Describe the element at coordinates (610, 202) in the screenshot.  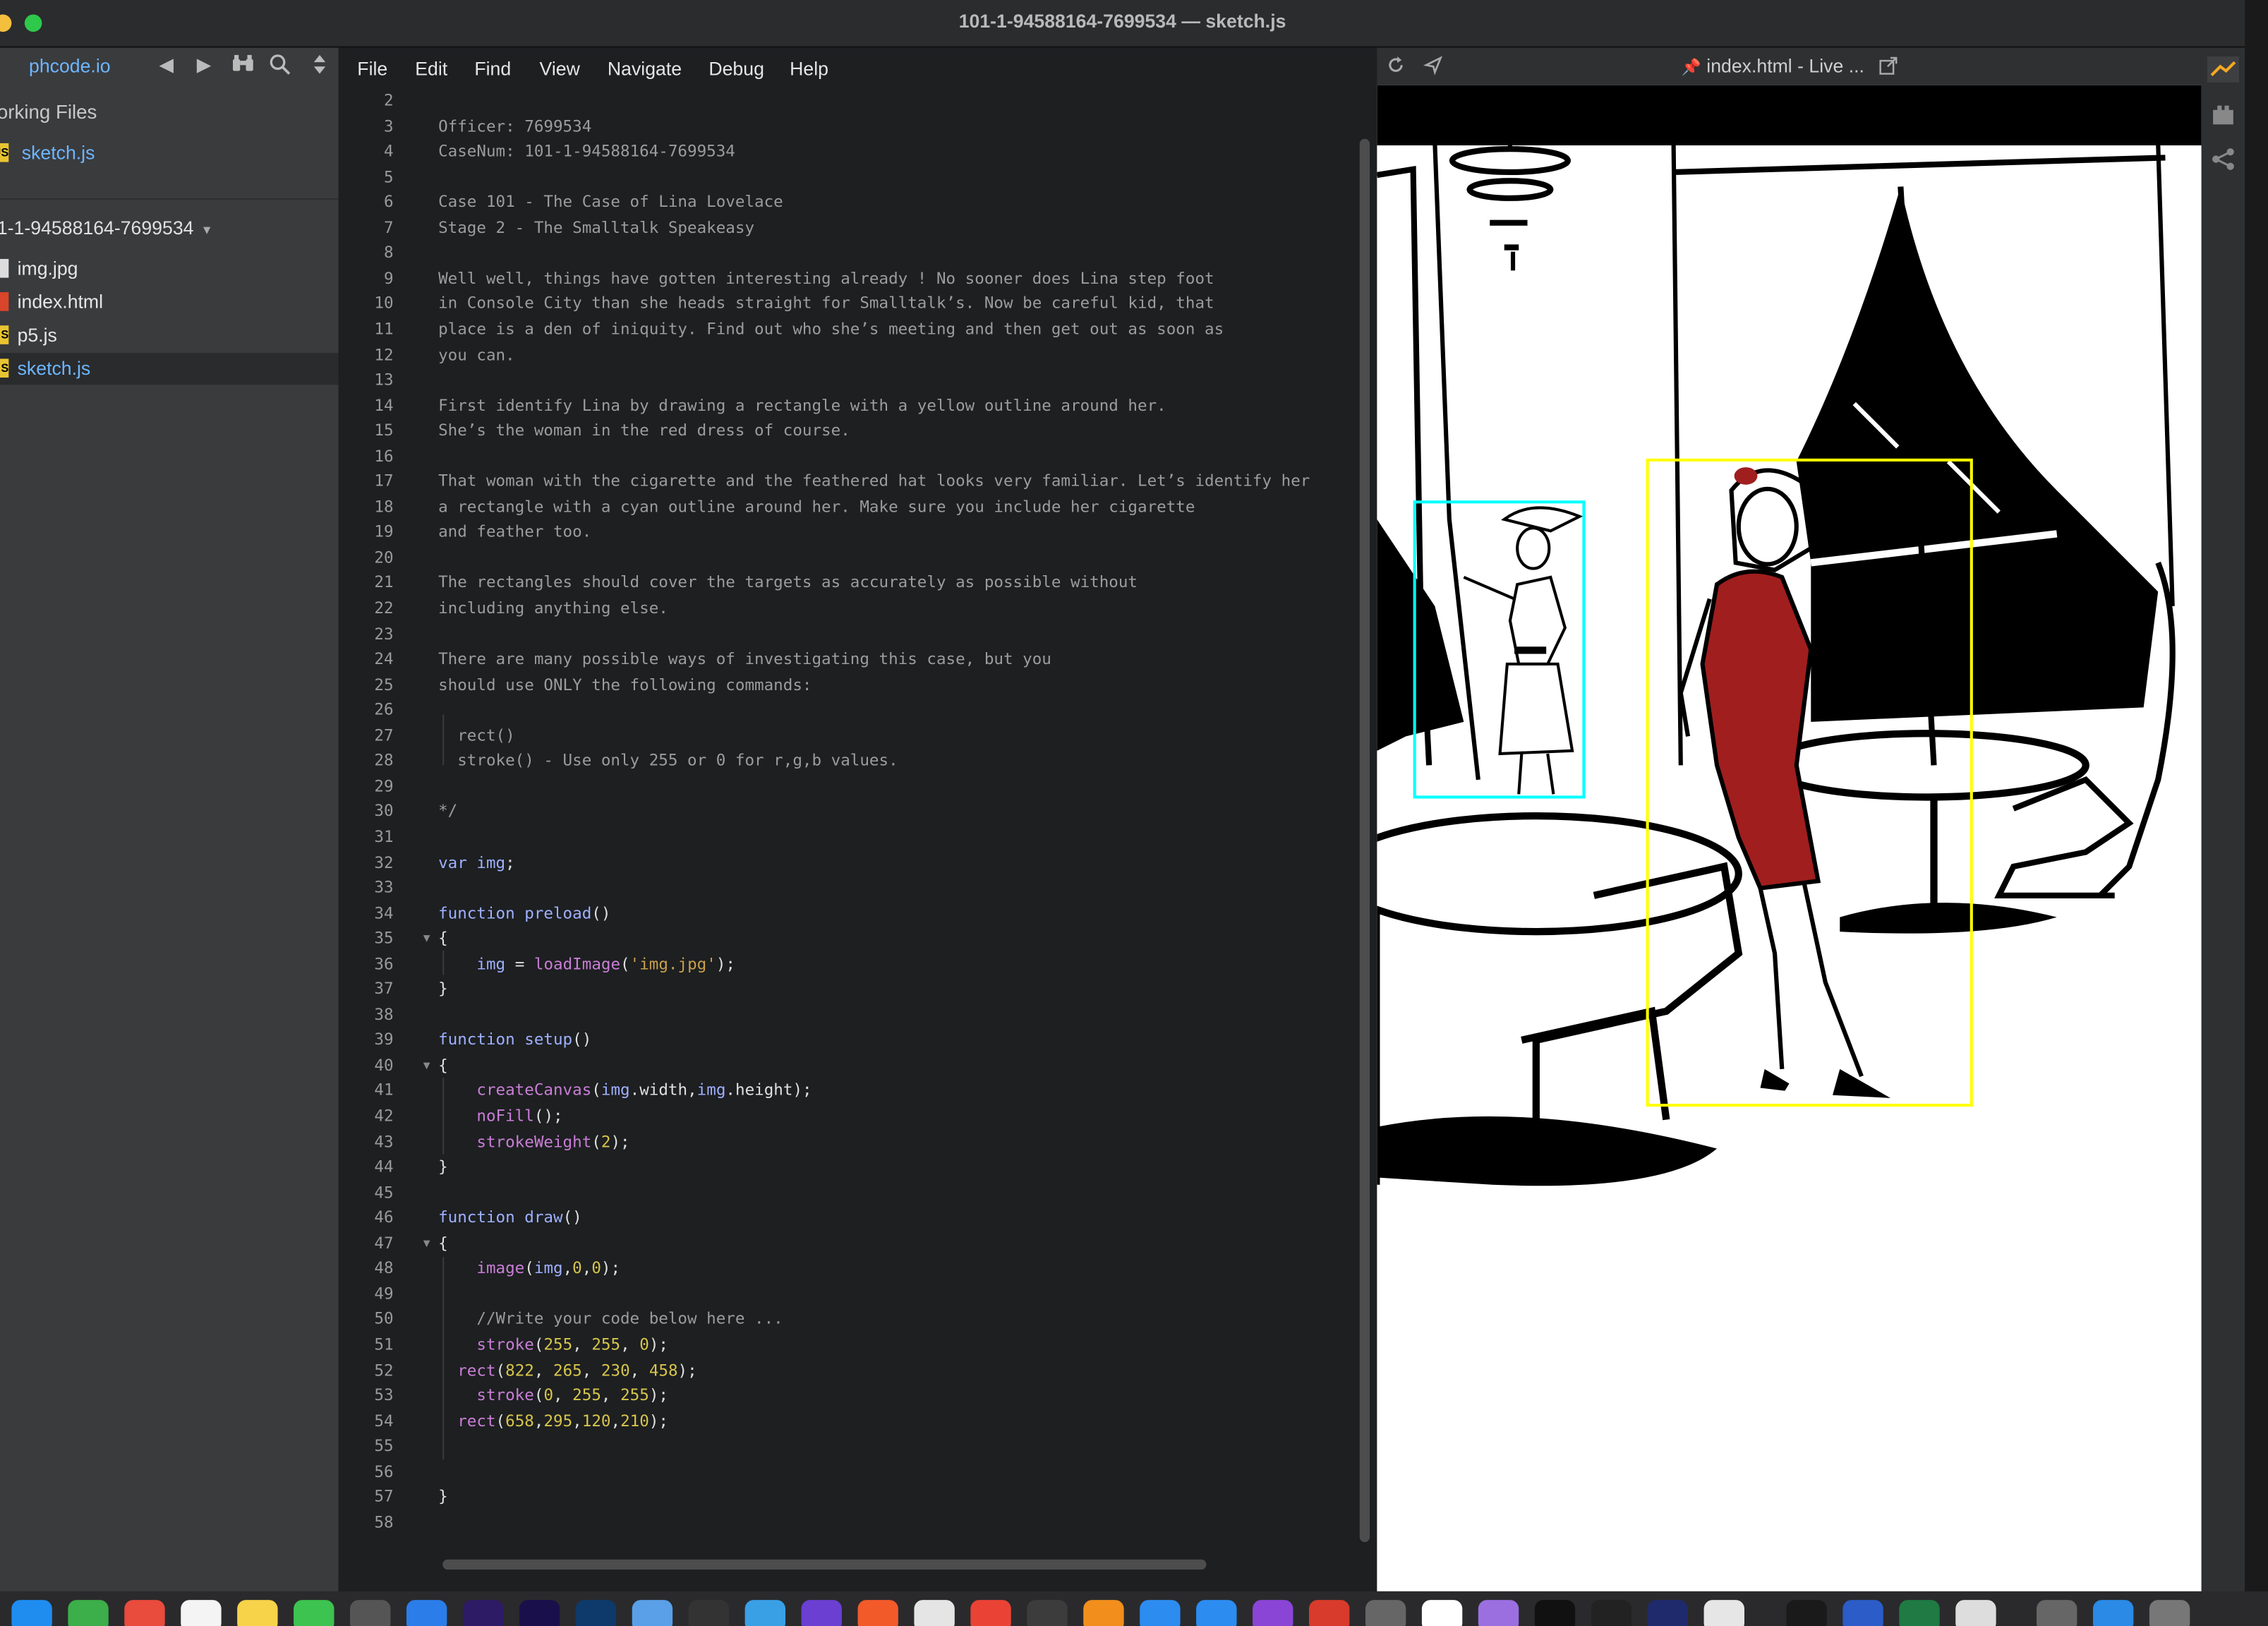
I see `code-line: Case 101 - The Case of Lina Lovelace` at that location.